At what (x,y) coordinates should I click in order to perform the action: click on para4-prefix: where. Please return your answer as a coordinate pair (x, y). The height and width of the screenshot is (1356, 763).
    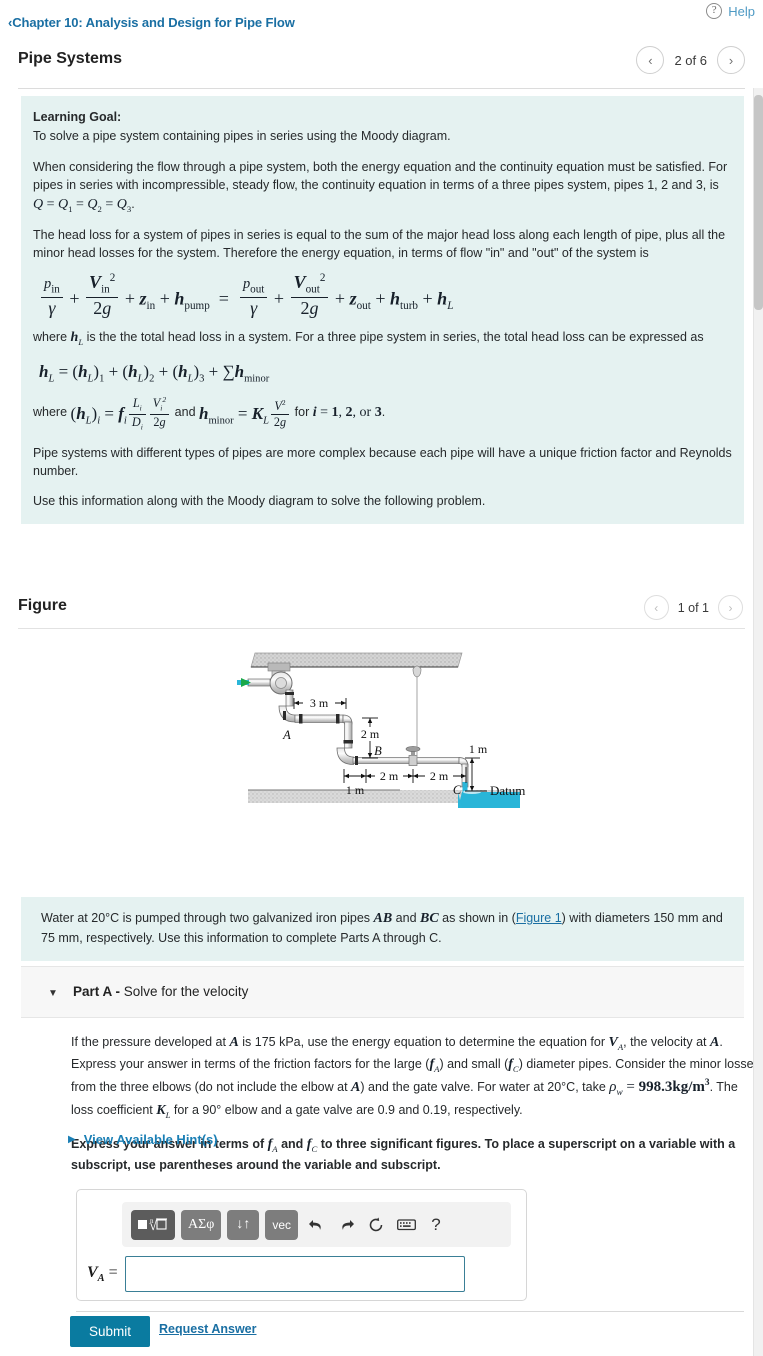
    Looking at the image, I should click on (52, 412).